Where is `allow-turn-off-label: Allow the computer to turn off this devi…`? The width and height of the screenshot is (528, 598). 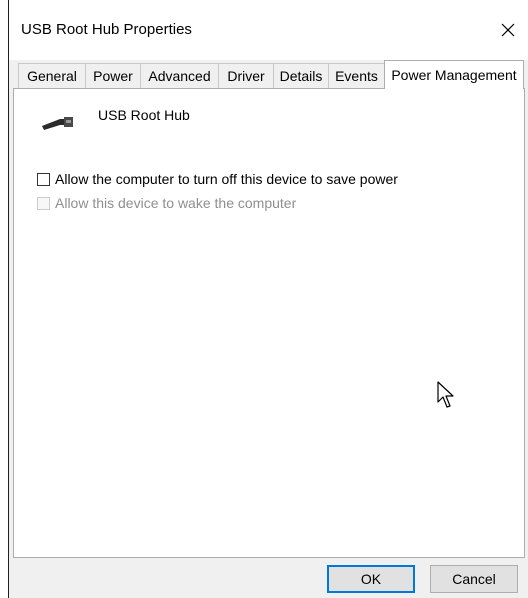
allow-turn-off-label: Allow the computer to turn off this devi… is located at coordinates (226, 179).